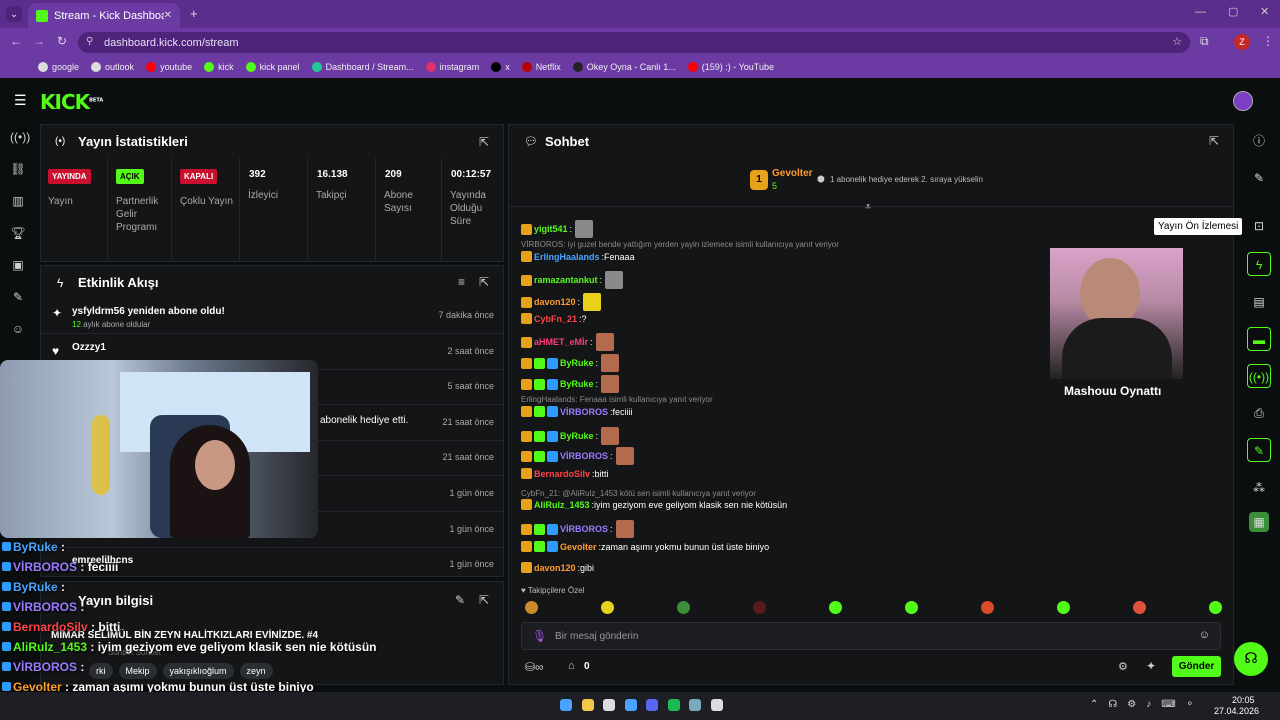  Describe the element at coordinates (1243, 101) in the screenshot. I see `user-avatar` at that location.